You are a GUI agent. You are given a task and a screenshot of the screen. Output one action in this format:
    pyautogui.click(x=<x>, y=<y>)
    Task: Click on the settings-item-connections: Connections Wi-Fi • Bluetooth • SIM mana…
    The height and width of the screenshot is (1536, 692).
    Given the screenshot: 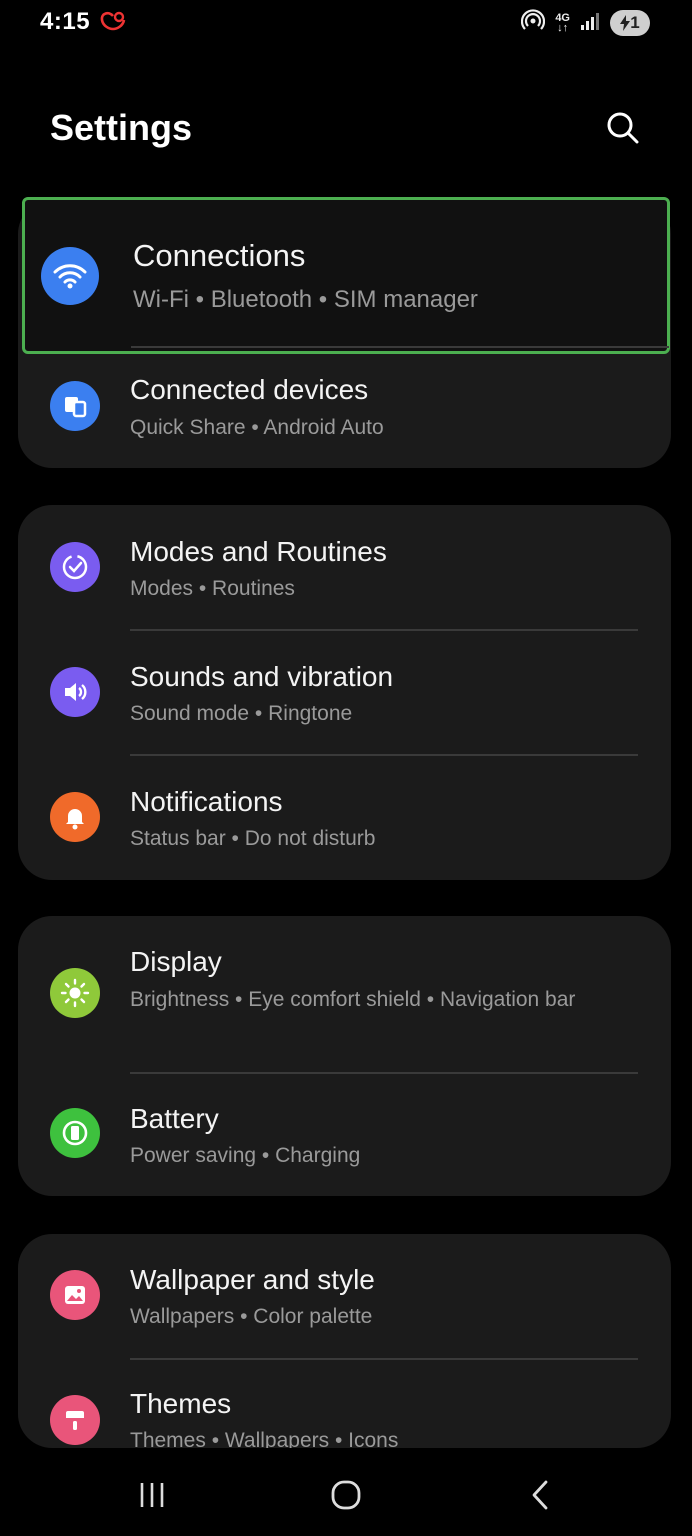 What is the action you would take?
    pyautogui.click(x=346, y=275)
    